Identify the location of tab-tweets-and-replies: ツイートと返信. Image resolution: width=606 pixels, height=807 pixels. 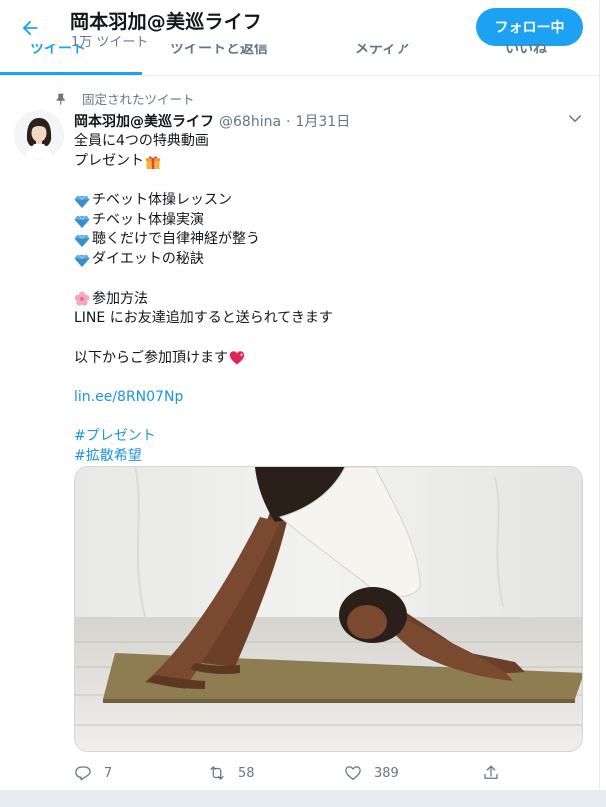
(219, 51).